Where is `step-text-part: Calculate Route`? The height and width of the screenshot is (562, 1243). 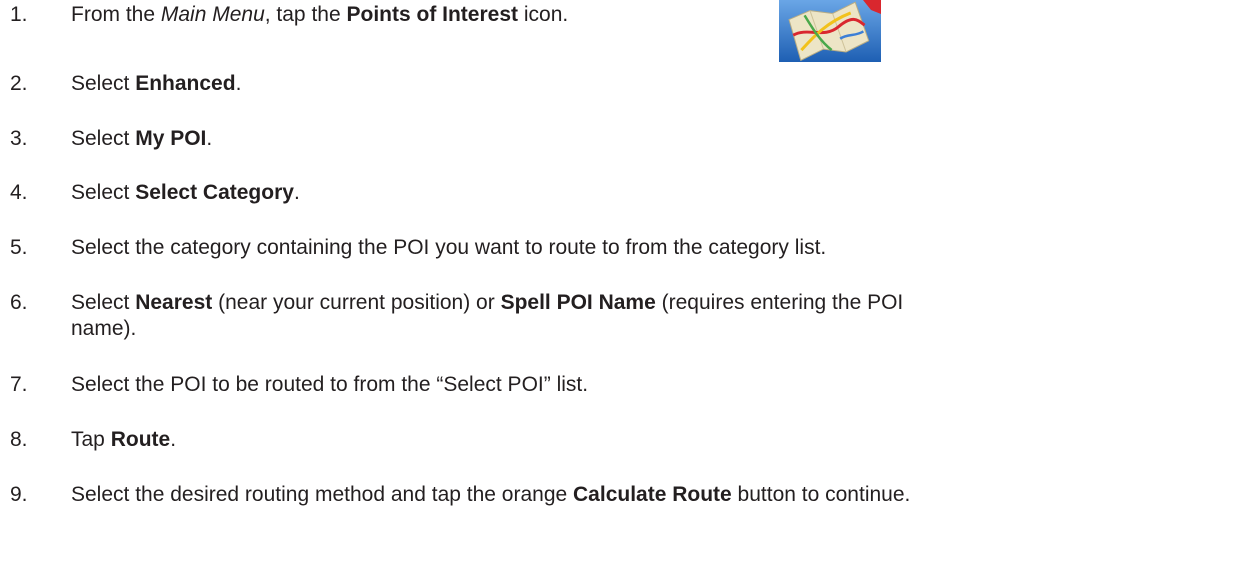 step-text-part: Calculate Route is located at coordinates (652, 494).